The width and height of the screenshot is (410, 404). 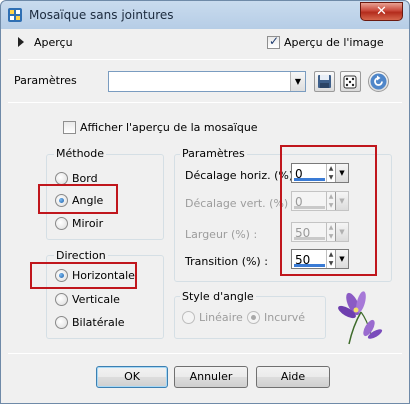 I want to click on close-icon: ✕, so click(x=381, y=11).